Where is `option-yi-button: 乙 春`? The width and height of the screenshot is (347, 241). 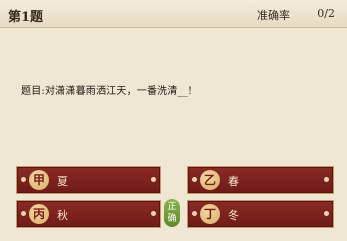
option-yi-button: 乙 春 is located at coordinates (260, 180).